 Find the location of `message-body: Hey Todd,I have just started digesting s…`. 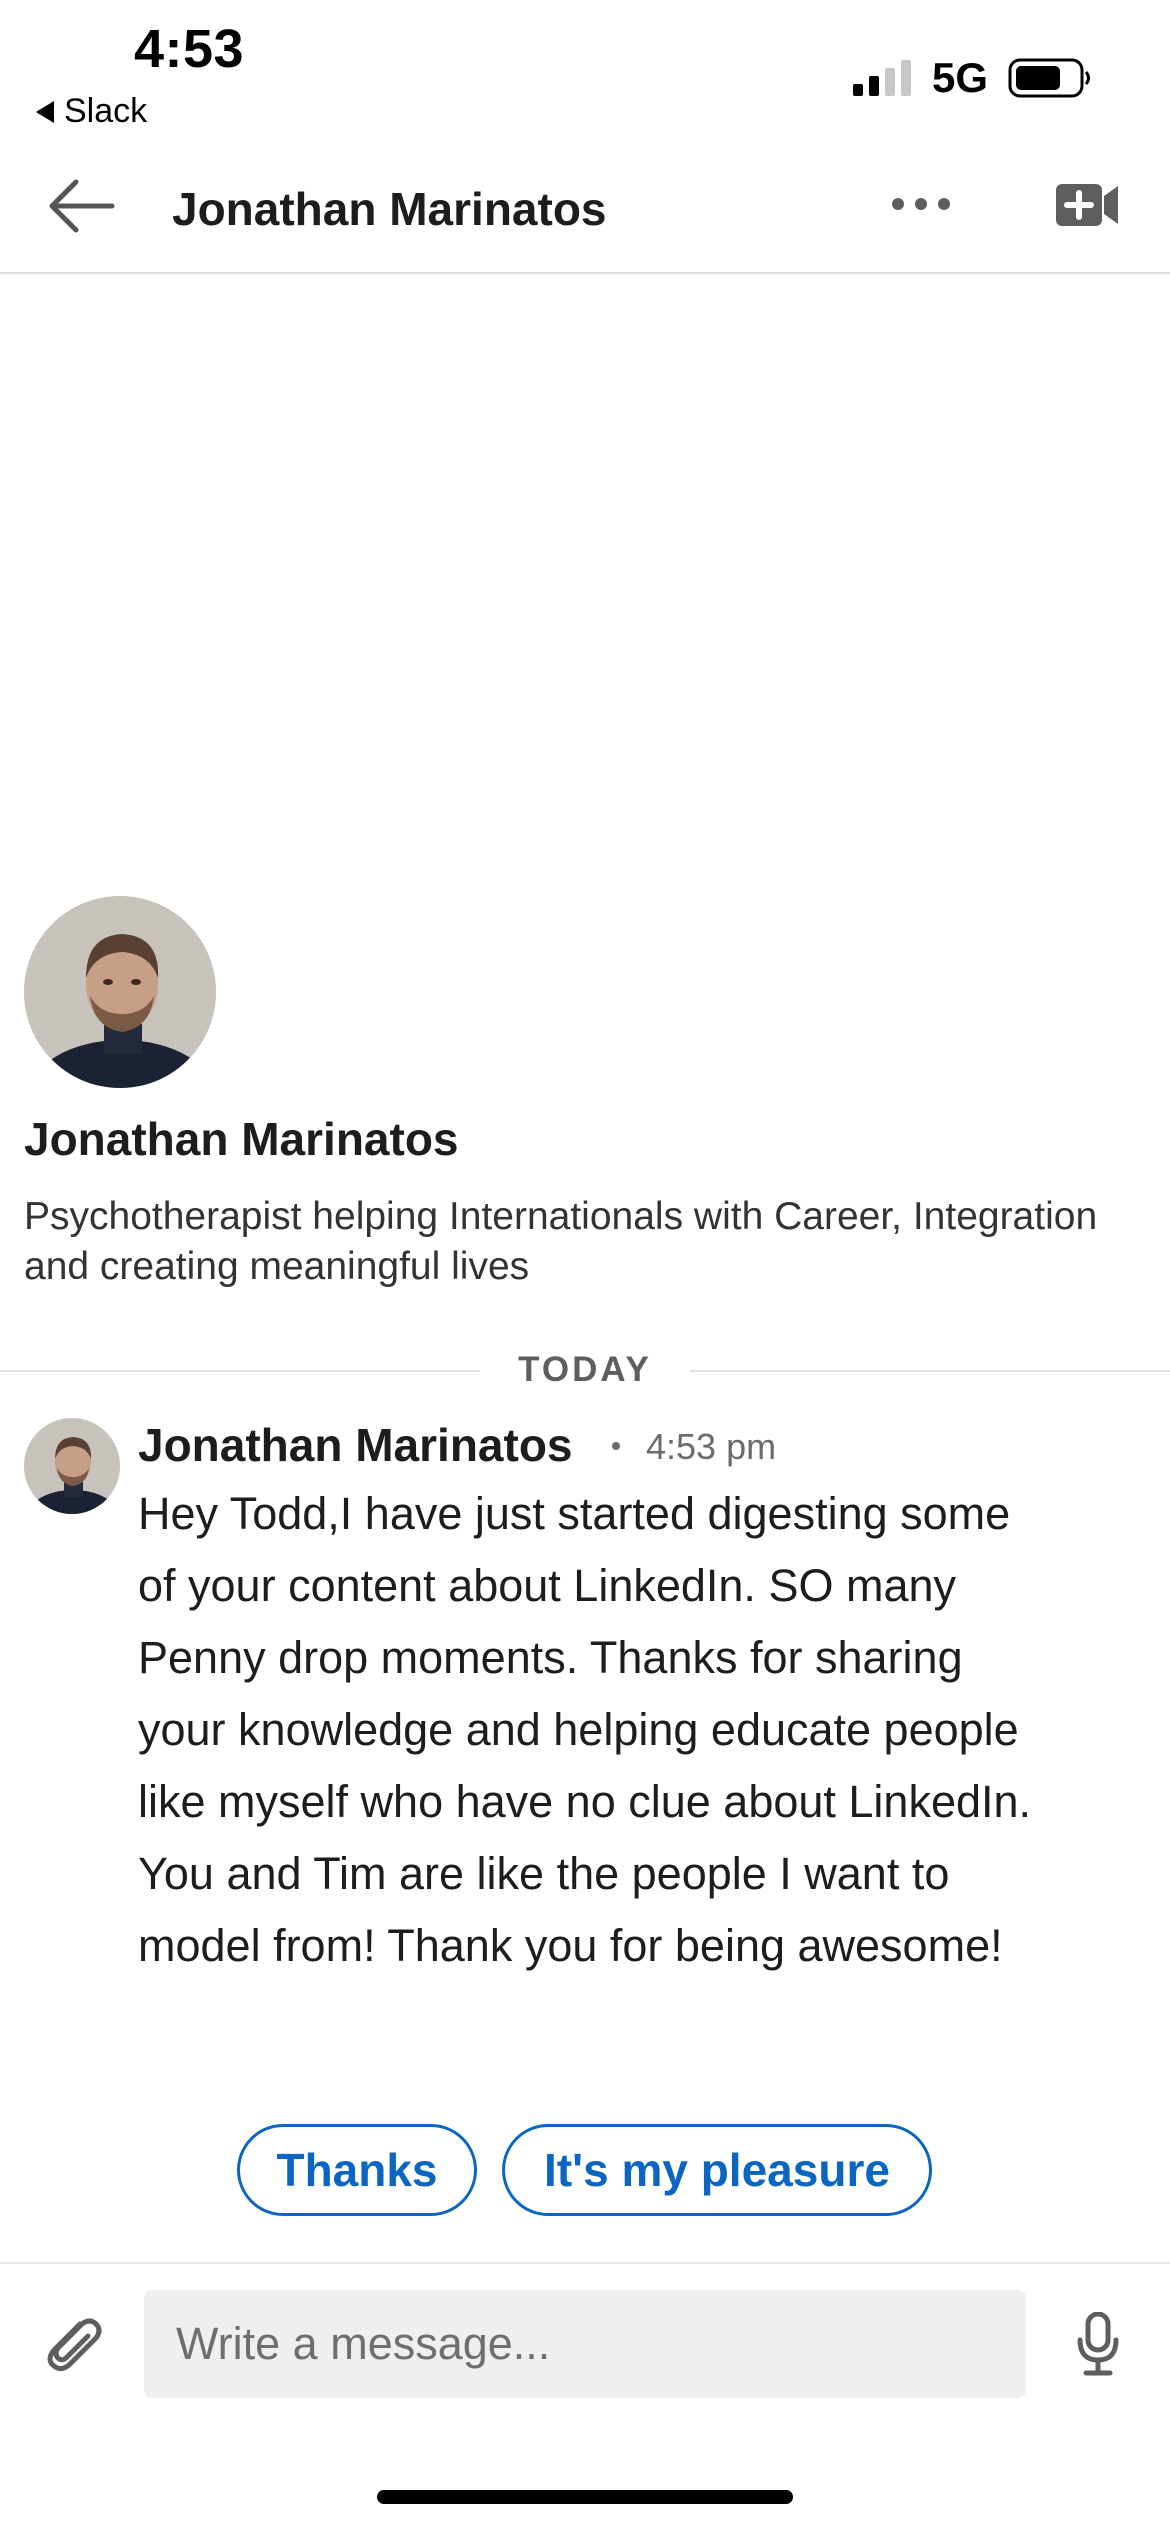

message-body: Hey Todd,I have just started digesting s… is located at coordinates (585, 1729).